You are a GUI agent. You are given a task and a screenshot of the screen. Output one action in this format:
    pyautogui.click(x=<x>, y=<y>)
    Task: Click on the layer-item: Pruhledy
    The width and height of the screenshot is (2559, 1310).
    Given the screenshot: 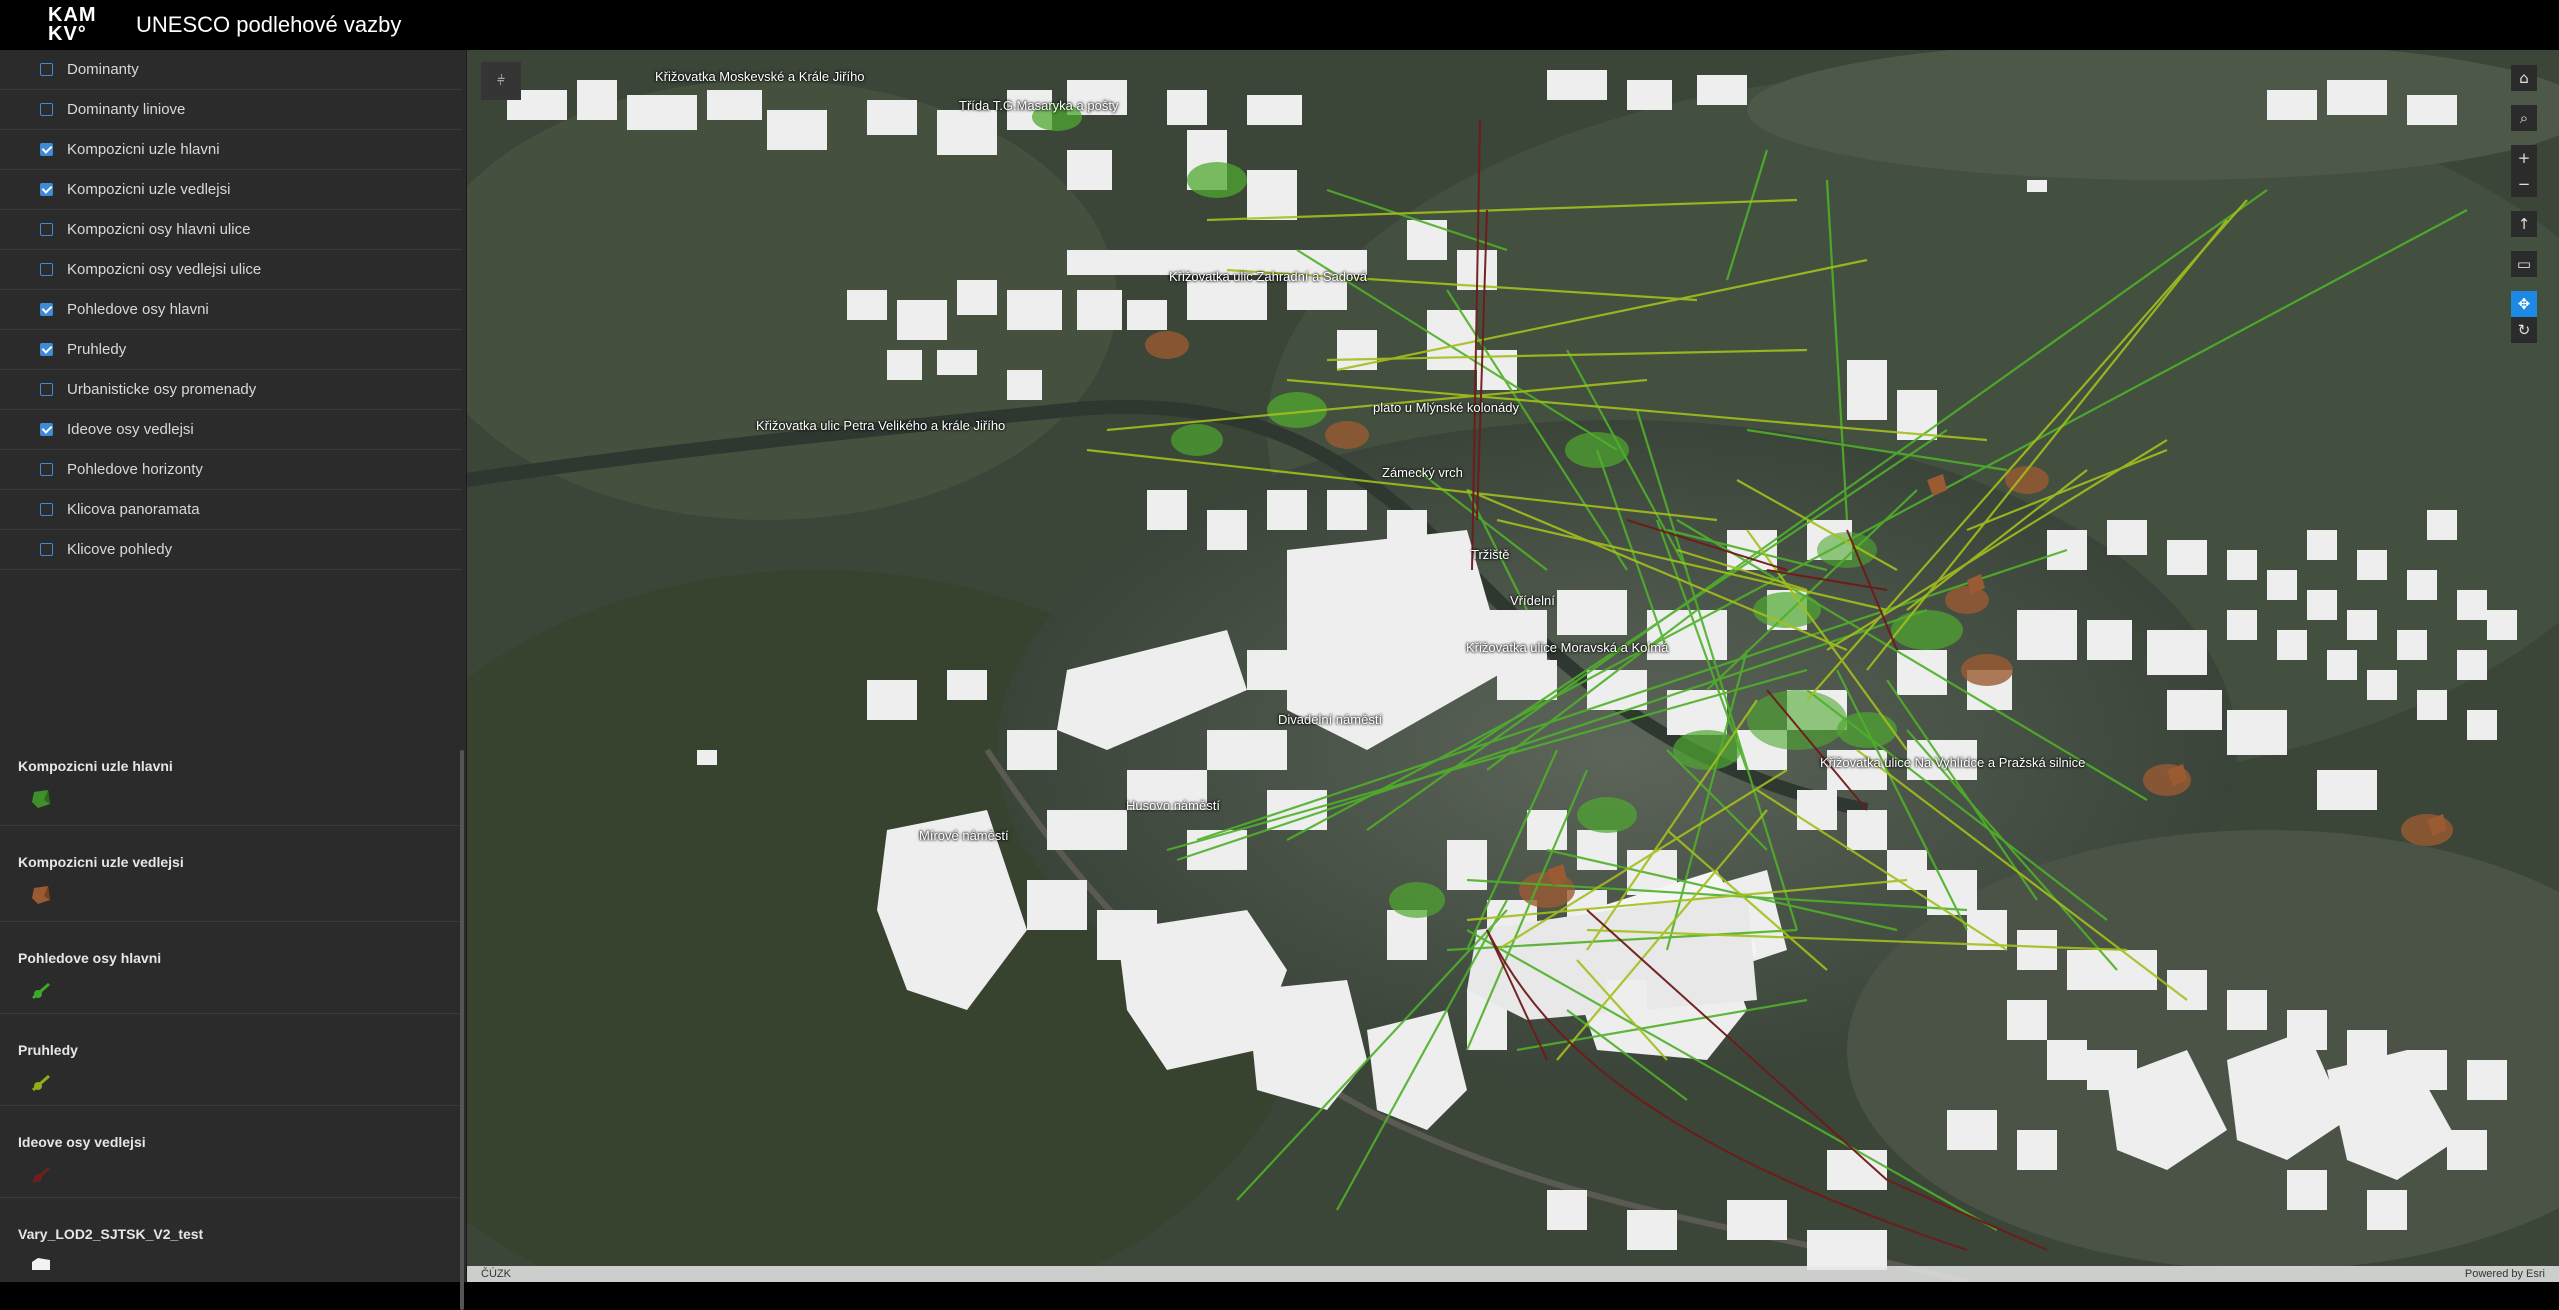 What is the action you would take?
    pyautogui.click(x=231, y=350)
    